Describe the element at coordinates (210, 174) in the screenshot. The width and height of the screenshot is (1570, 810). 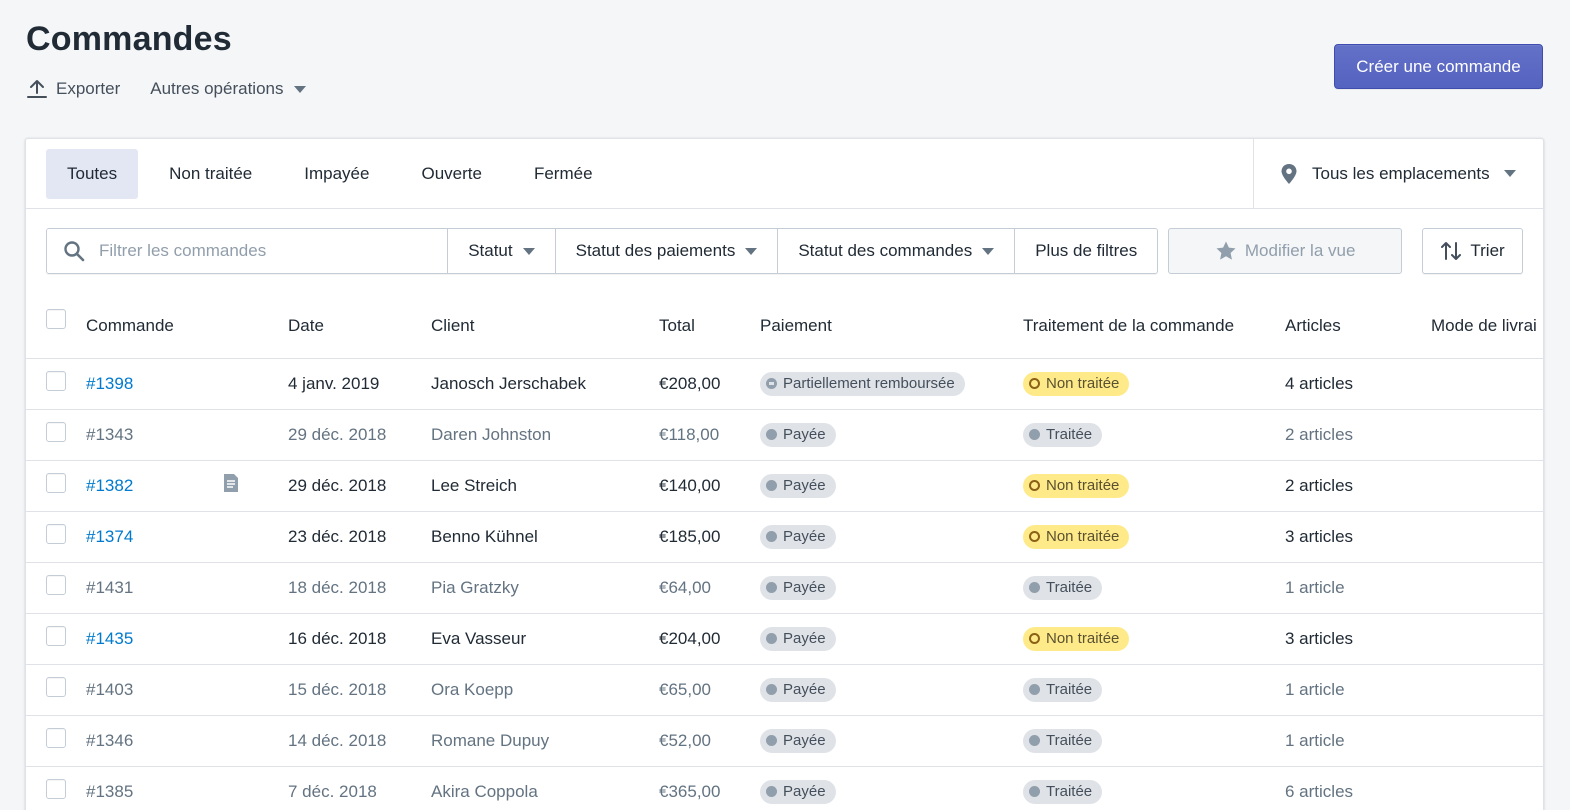
I see `tab-non-trait-e: Non traitée` at that location.